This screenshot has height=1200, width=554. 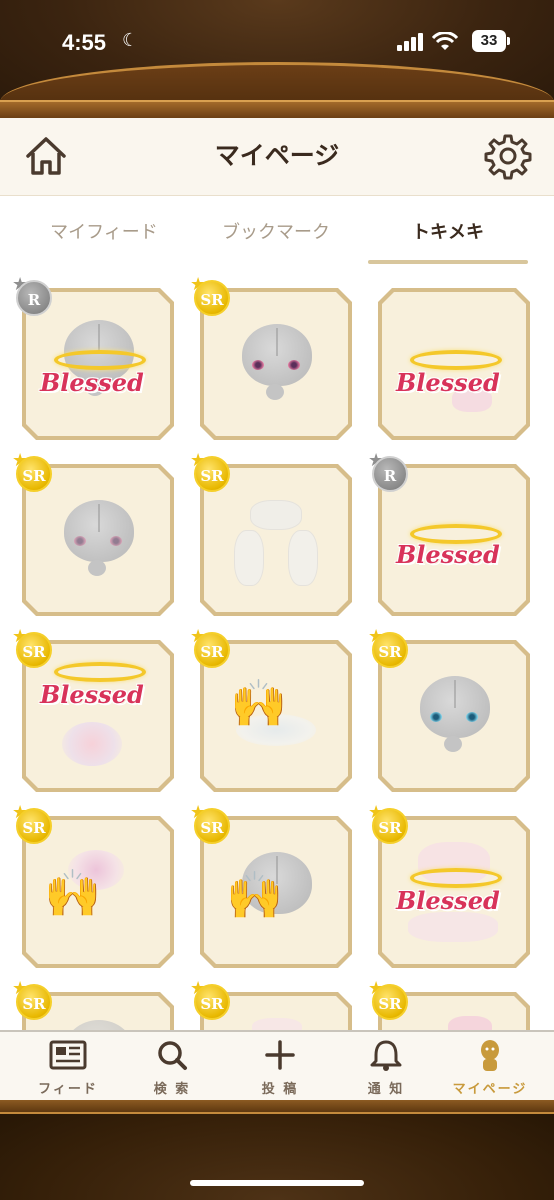 What do you see at coordinates (84, 42) in the screenshot?
I see `status-time: 4:55` at bounding box center [84, 42].